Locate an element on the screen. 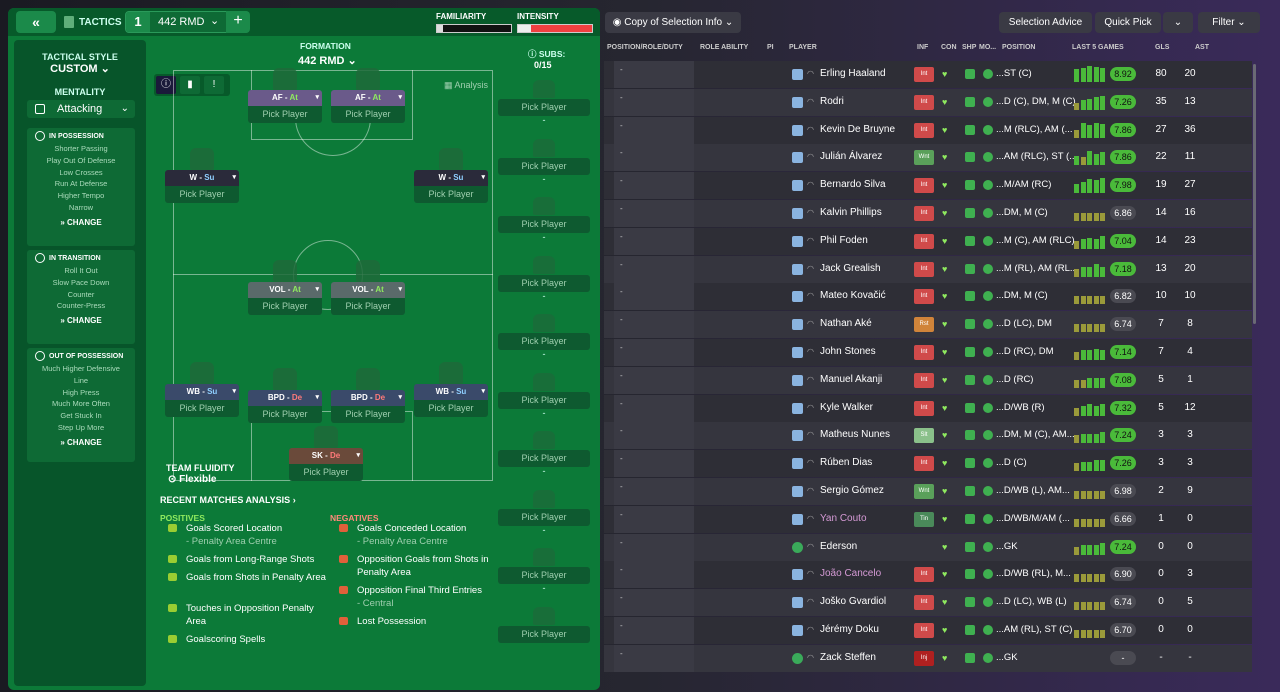  tactics-tab: TACTICS is located at coordinates (93, 22).